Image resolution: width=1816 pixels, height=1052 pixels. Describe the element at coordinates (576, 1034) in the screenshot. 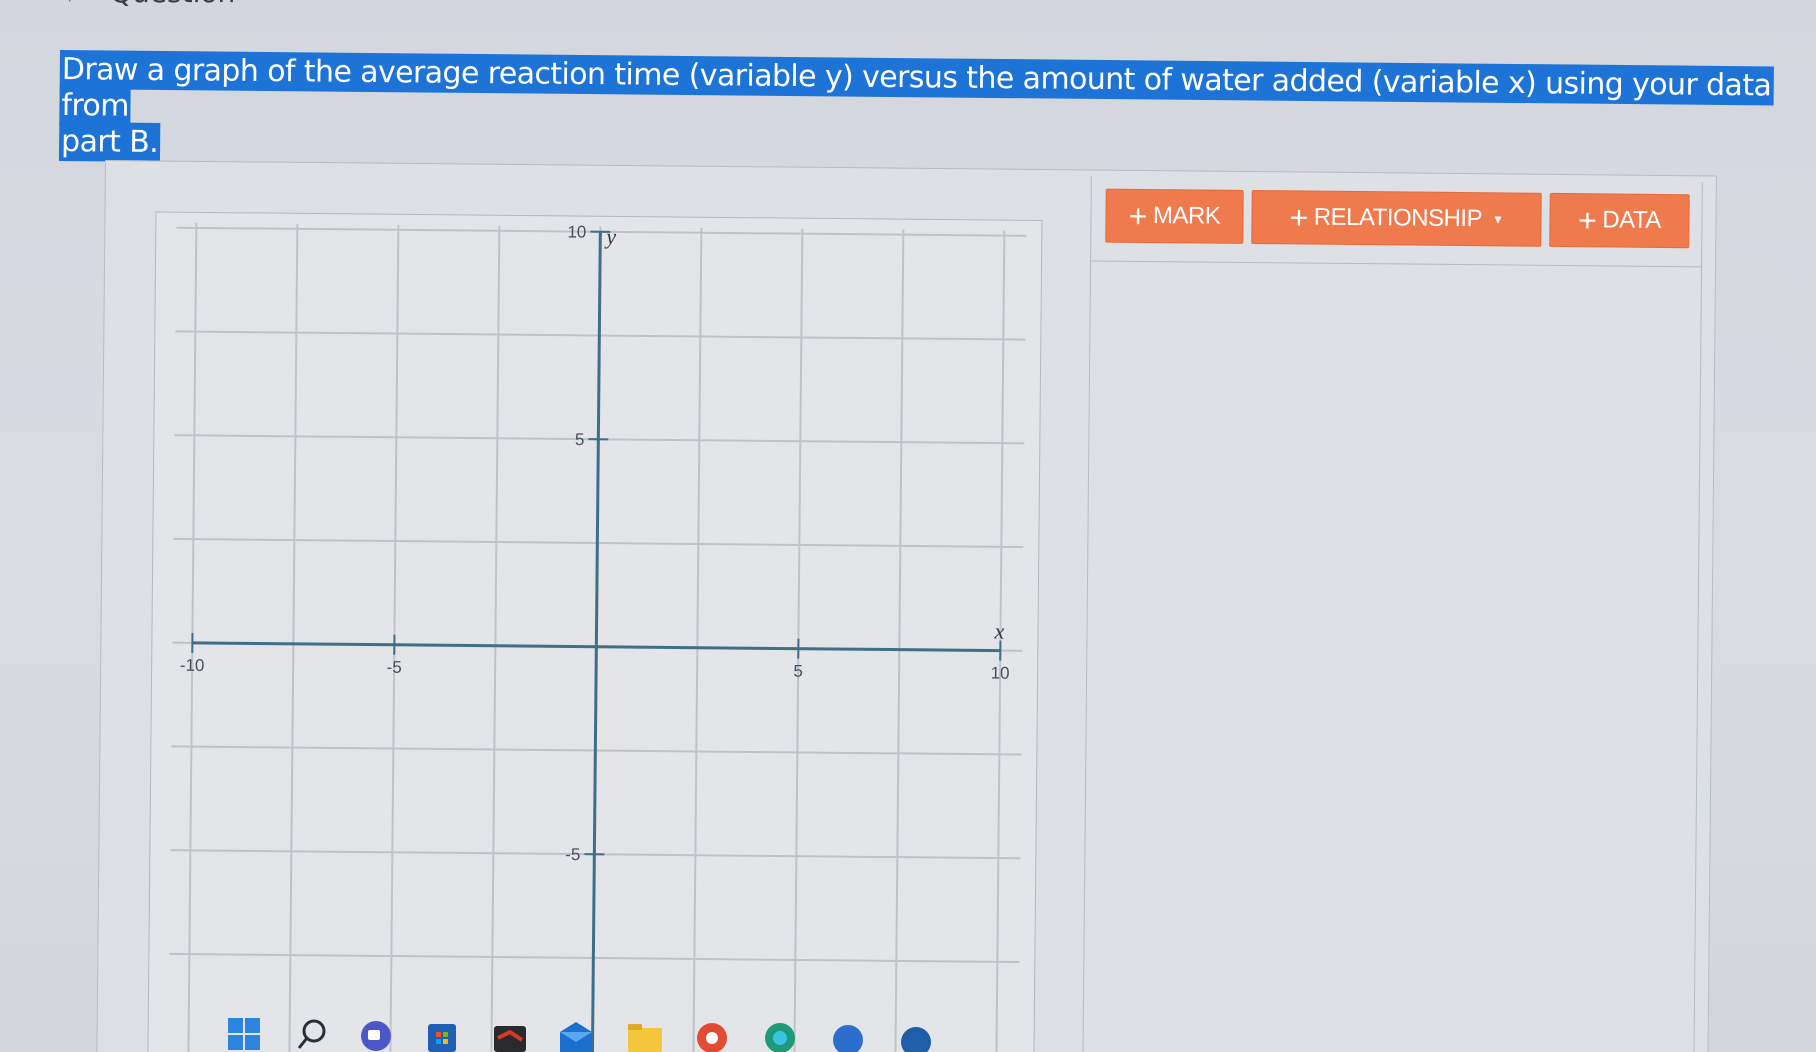

I see `mail-icon` at that location.